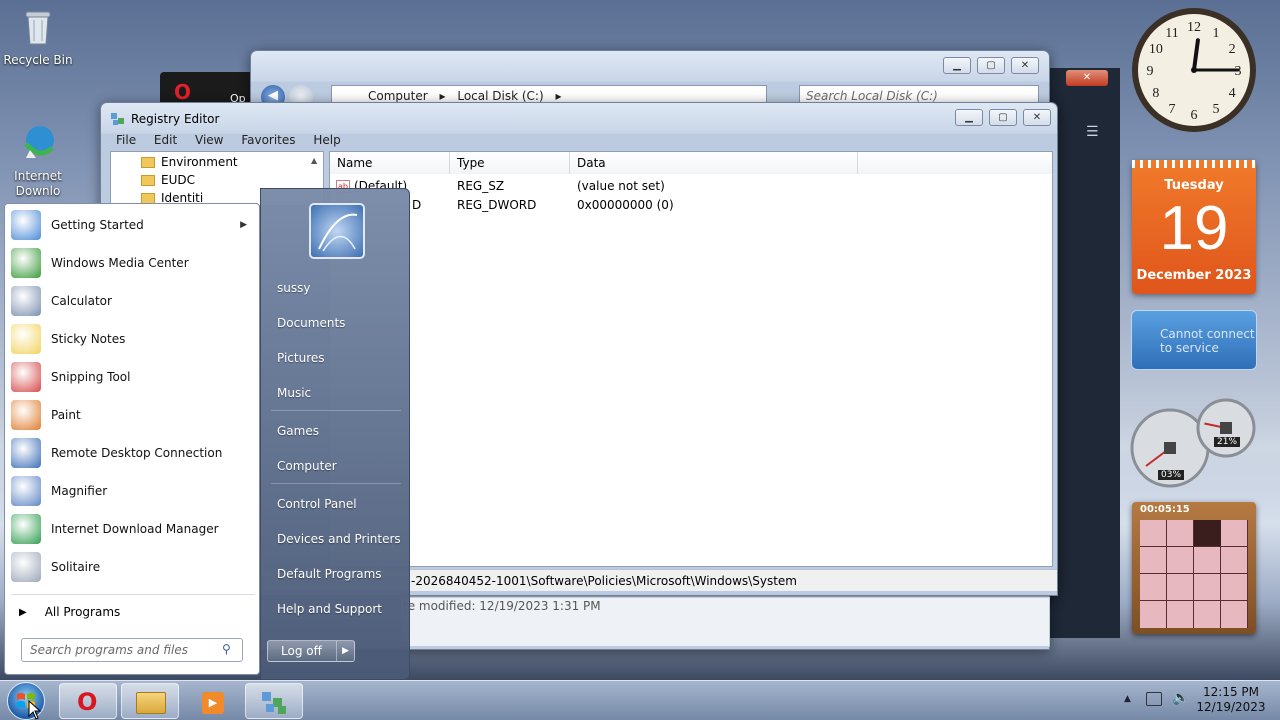 The image size is (1280, 720). I want to click on menu-file: File, so click(126, 140).